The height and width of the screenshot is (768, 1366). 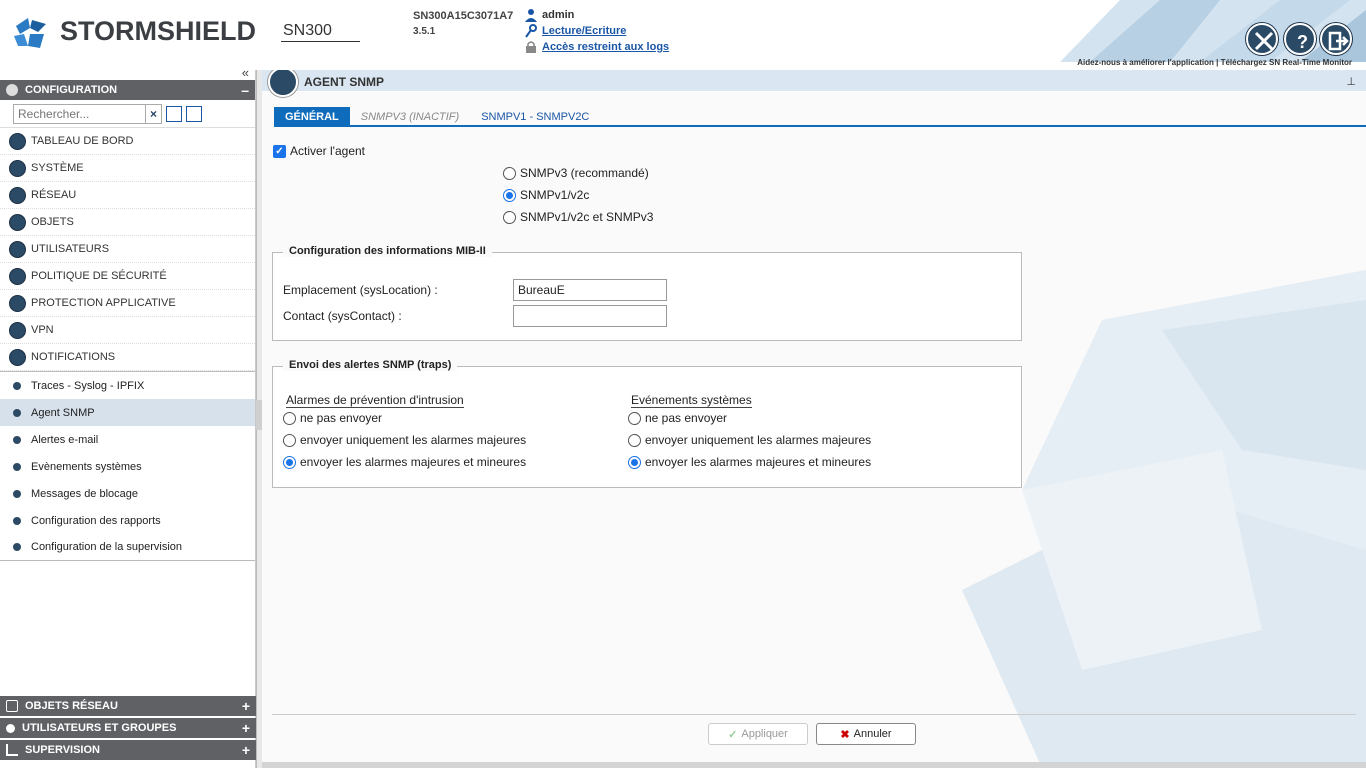 I want to click on radio-snmpv1-v2c, so click(x=509, y=195).